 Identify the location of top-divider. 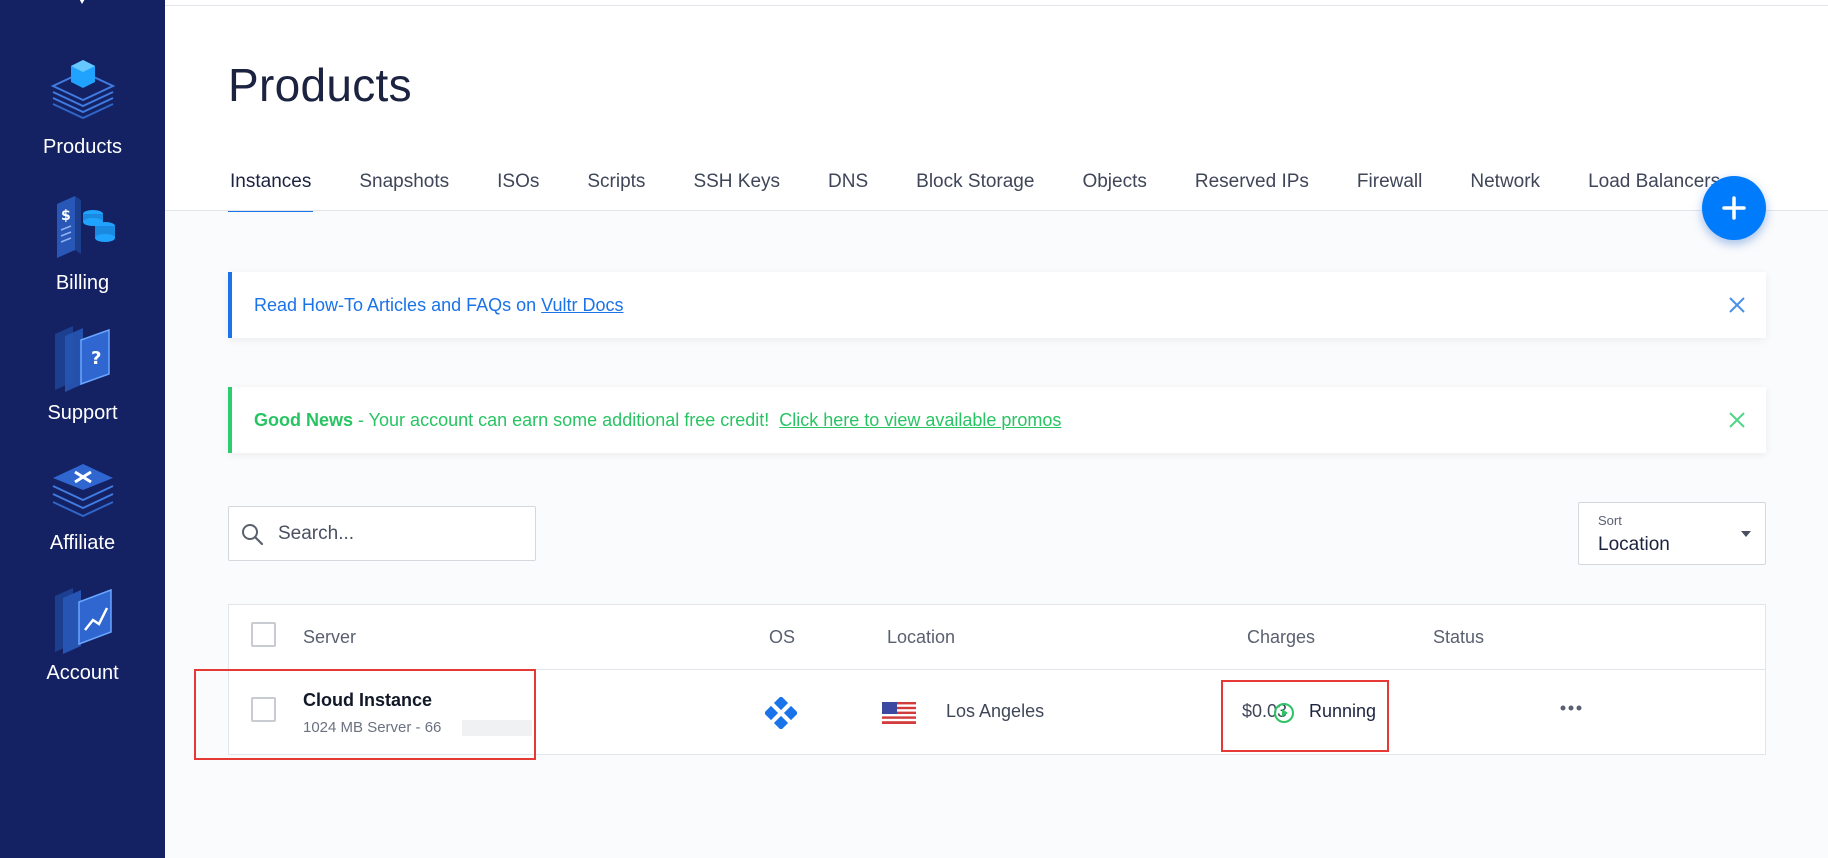
(996, 5).